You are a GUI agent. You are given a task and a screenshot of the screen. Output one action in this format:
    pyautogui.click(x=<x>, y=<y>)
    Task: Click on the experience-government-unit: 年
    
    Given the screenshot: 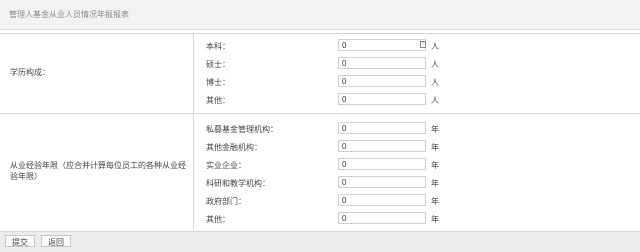 What is the action you would take?
    pyautogui.click(x=435, y=201)
    